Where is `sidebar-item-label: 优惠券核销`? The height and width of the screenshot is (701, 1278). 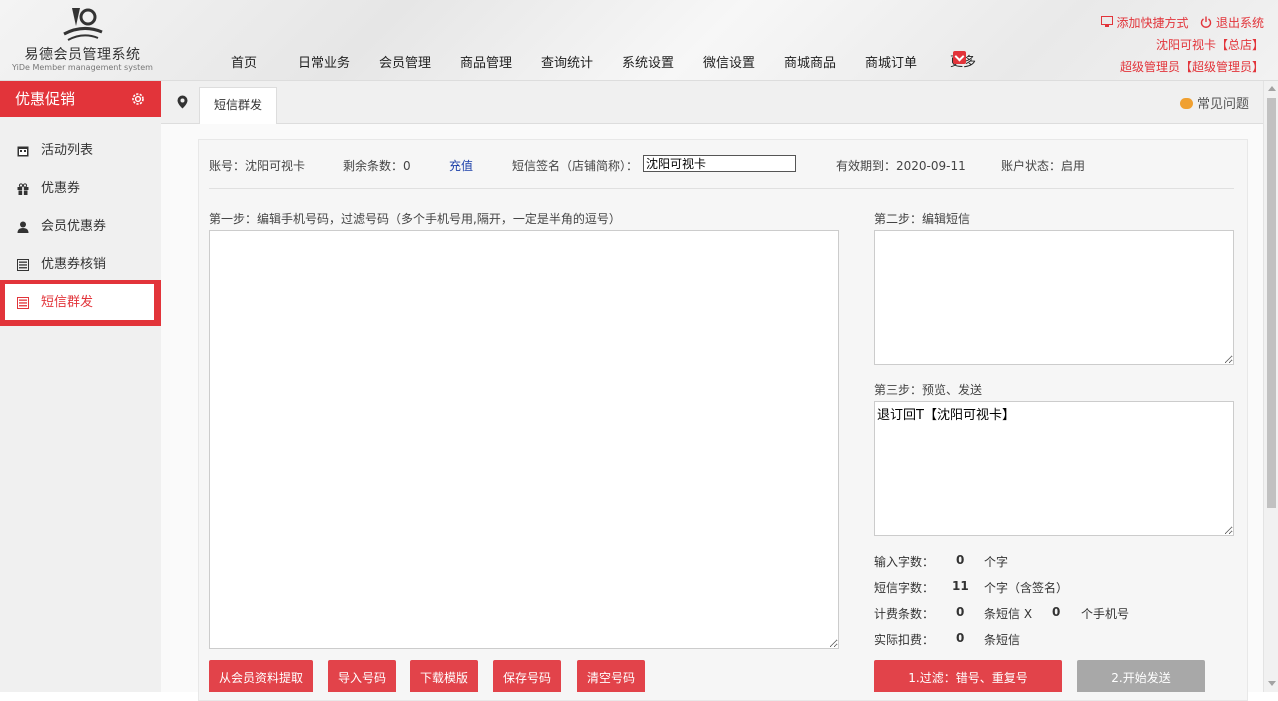
sidebar-item-label: 优惠券核销 is located at coordinates (74, 264).